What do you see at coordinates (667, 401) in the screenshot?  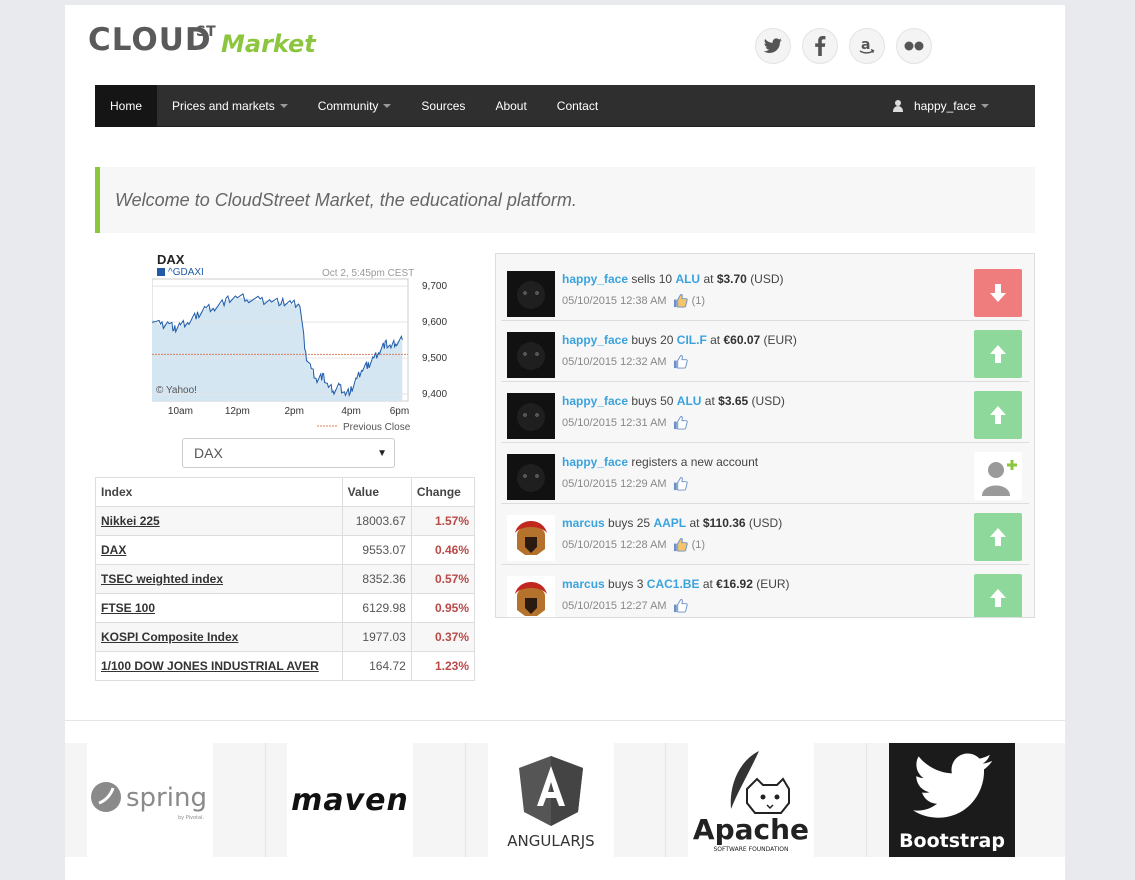 I see `feed-qty: 50` at bounding box center [667, 401].